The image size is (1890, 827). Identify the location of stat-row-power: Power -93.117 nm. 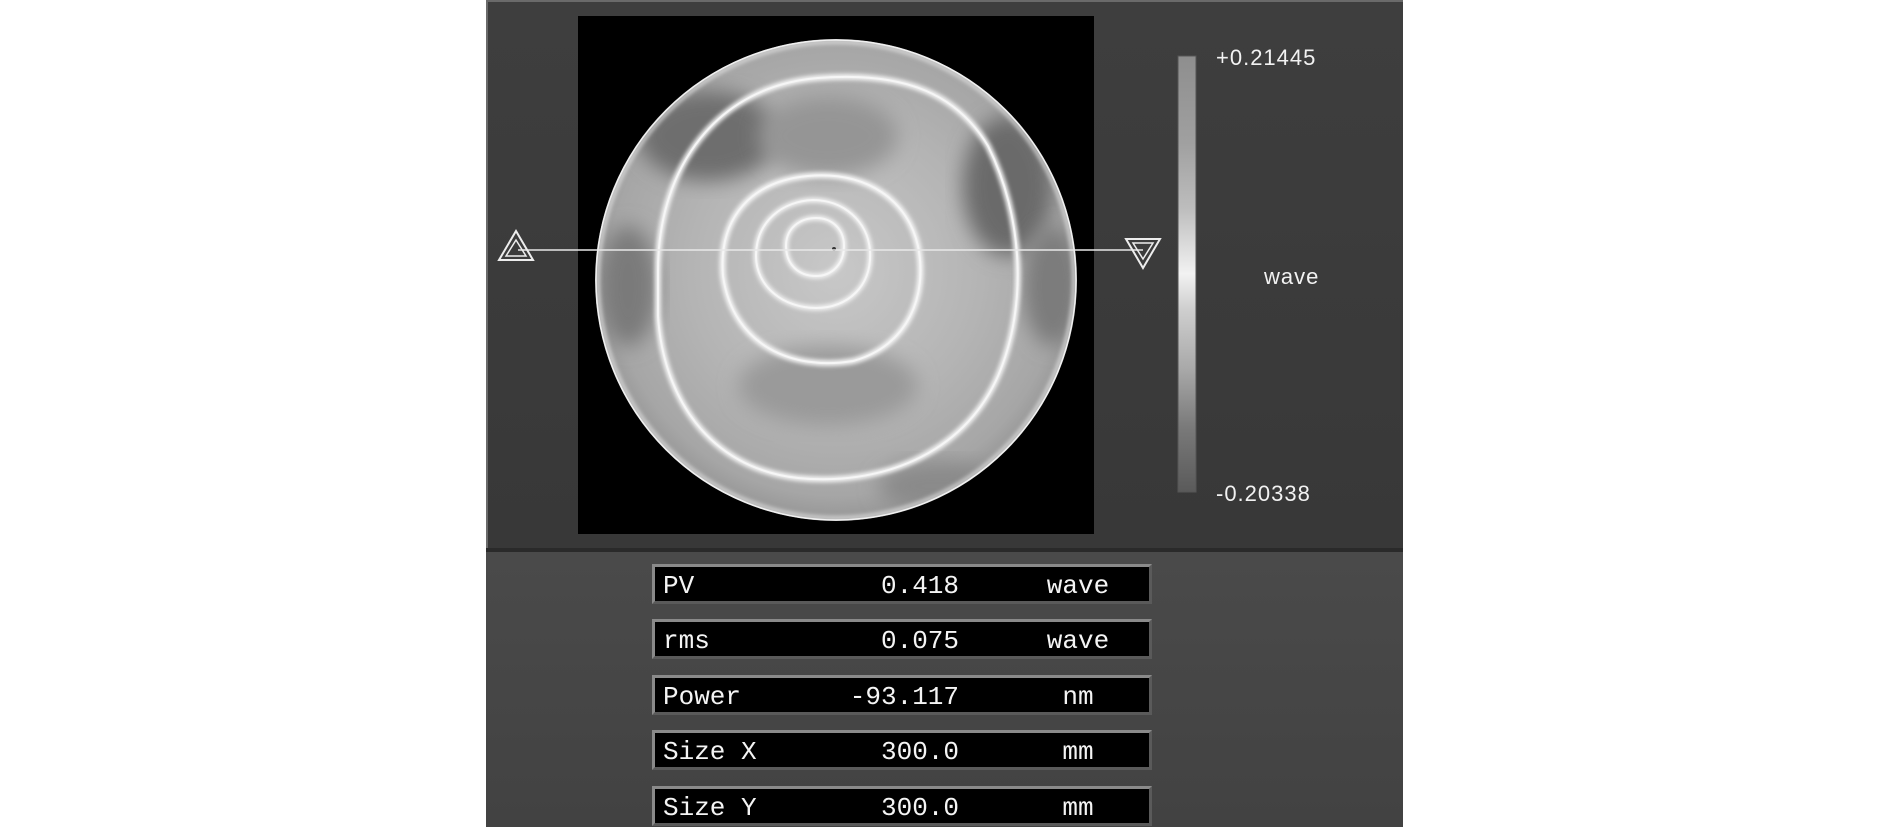
(902, 695).